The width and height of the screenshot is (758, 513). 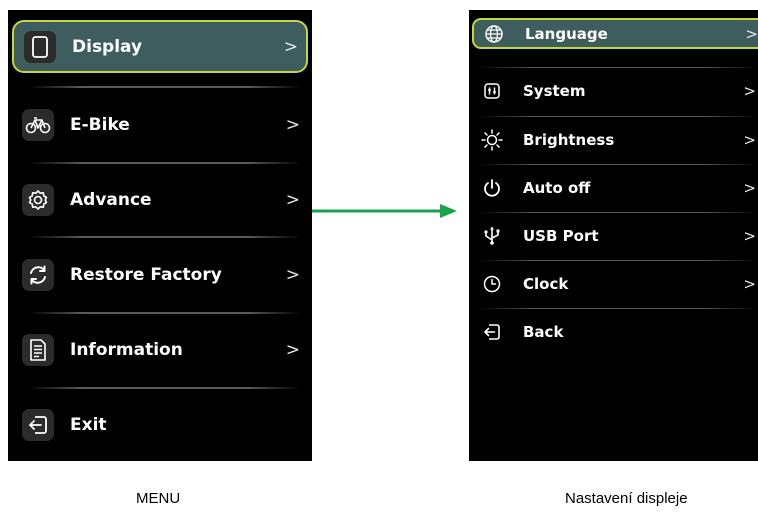 What do you see at coordinates (158, 498) in the screenshot?
I see `menu-caption: MENU` at bounding box center [158, 498].